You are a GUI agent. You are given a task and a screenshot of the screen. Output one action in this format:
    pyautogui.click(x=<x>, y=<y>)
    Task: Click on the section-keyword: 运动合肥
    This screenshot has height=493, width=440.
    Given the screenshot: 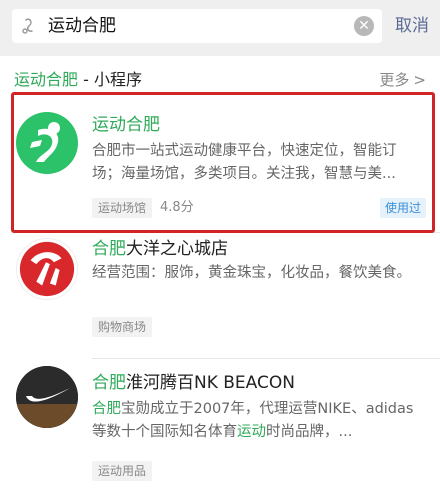 What is the action you would take?
    pyautogui.click(x=46, y=79)
    